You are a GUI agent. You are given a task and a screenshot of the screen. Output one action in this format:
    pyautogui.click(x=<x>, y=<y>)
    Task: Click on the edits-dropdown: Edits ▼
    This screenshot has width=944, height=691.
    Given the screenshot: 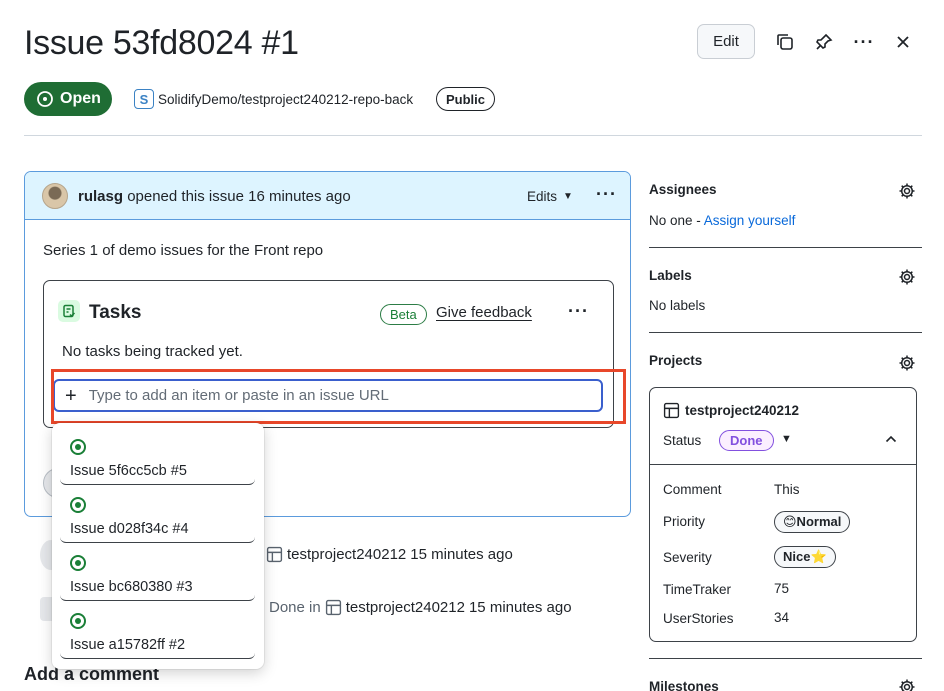 What is the action you would take?
    pyautogui.click(x=550, y=196)
    